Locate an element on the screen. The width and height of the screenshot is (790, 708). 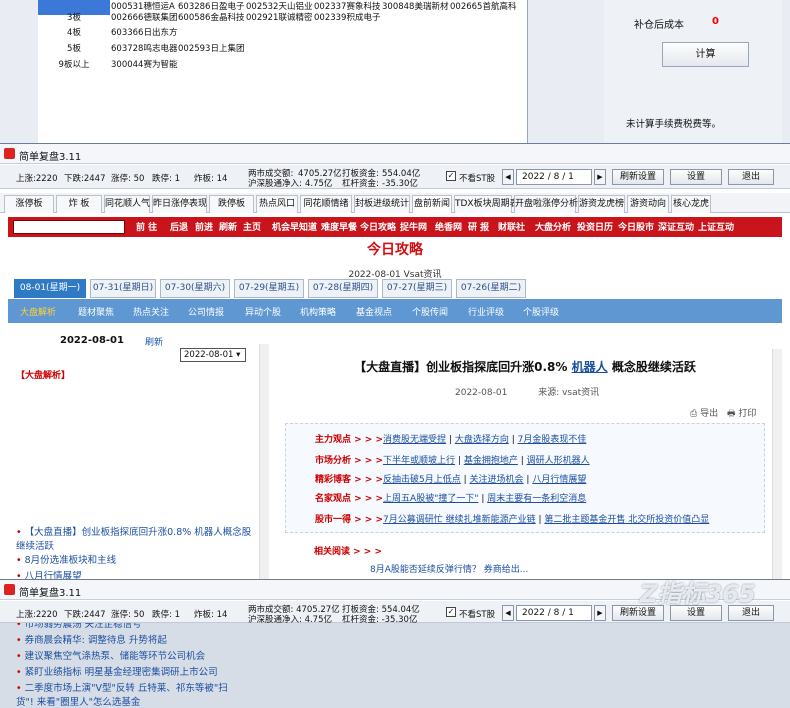
title-keyword-link: 机器人 is located at coordinates (590, 367).